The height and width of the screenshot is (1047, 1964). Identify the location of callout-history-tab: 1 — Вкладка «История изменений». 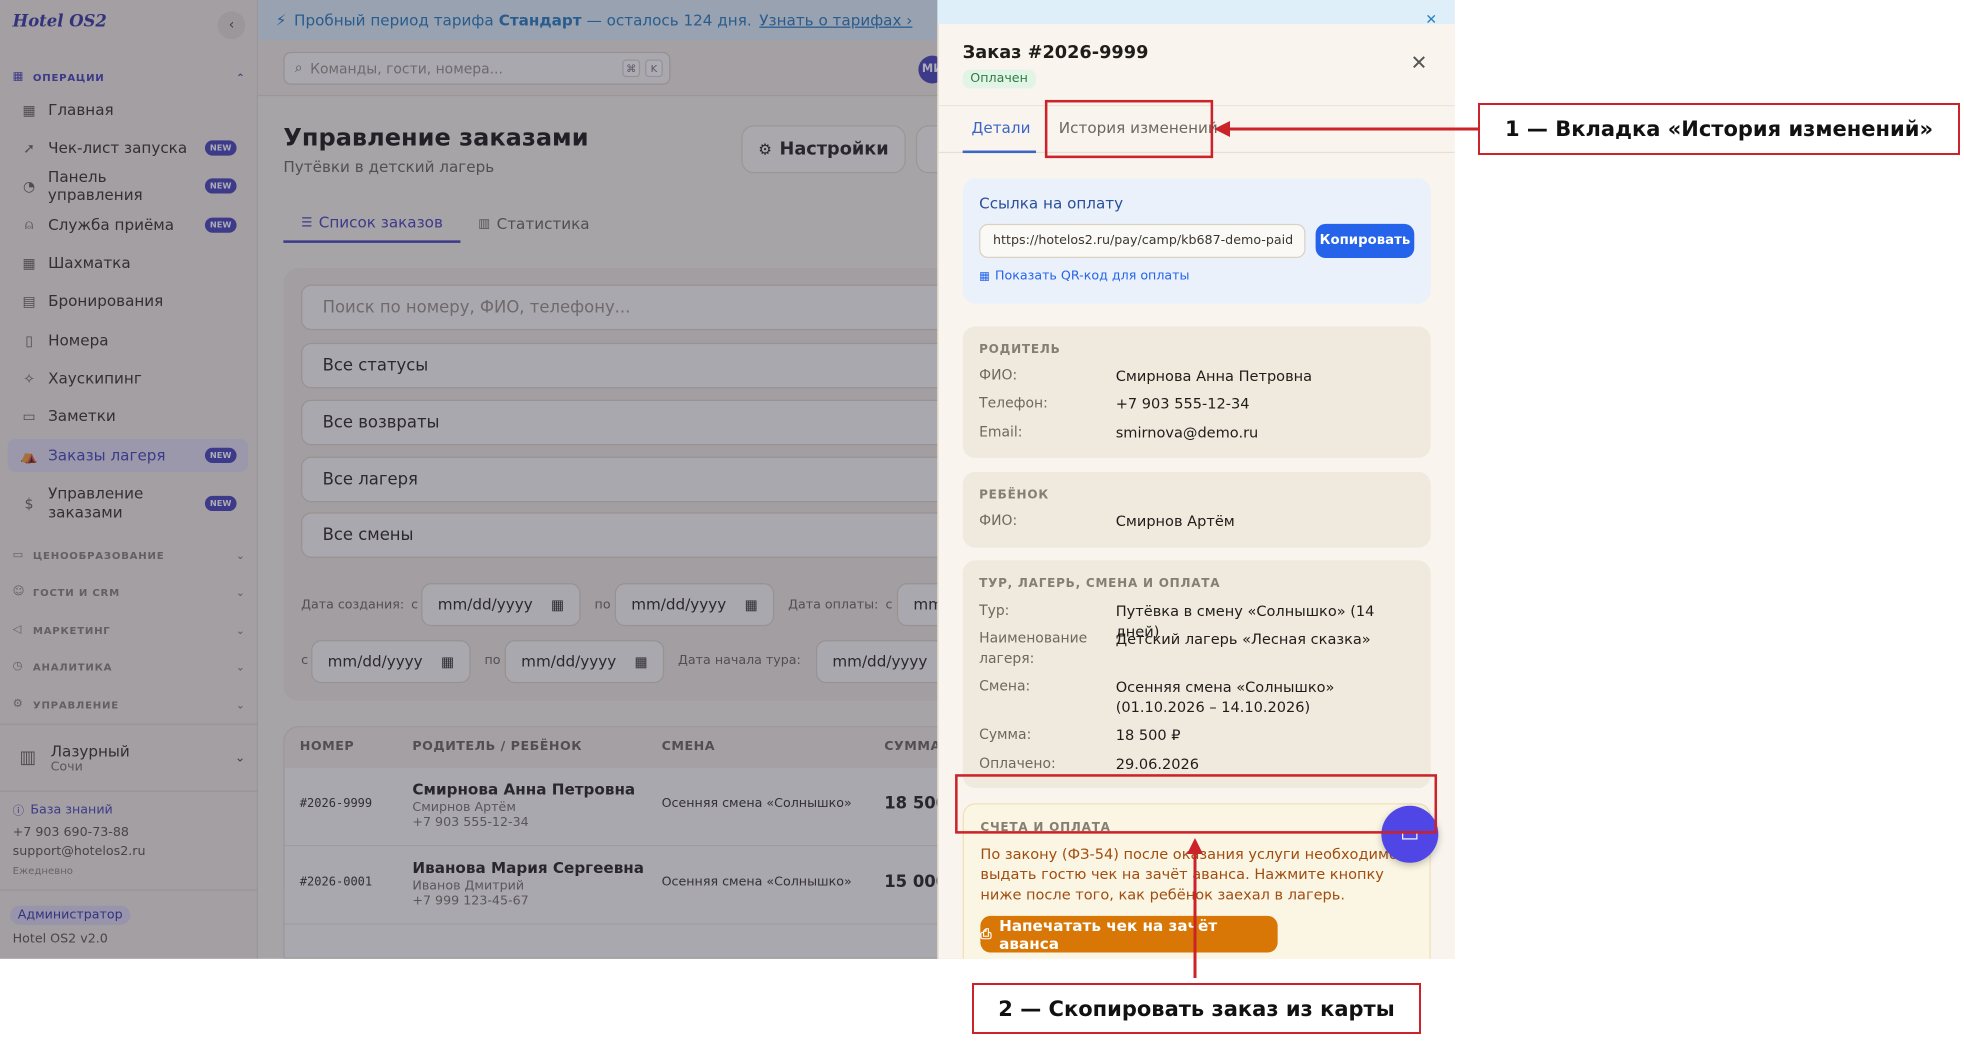
(1719, 129).